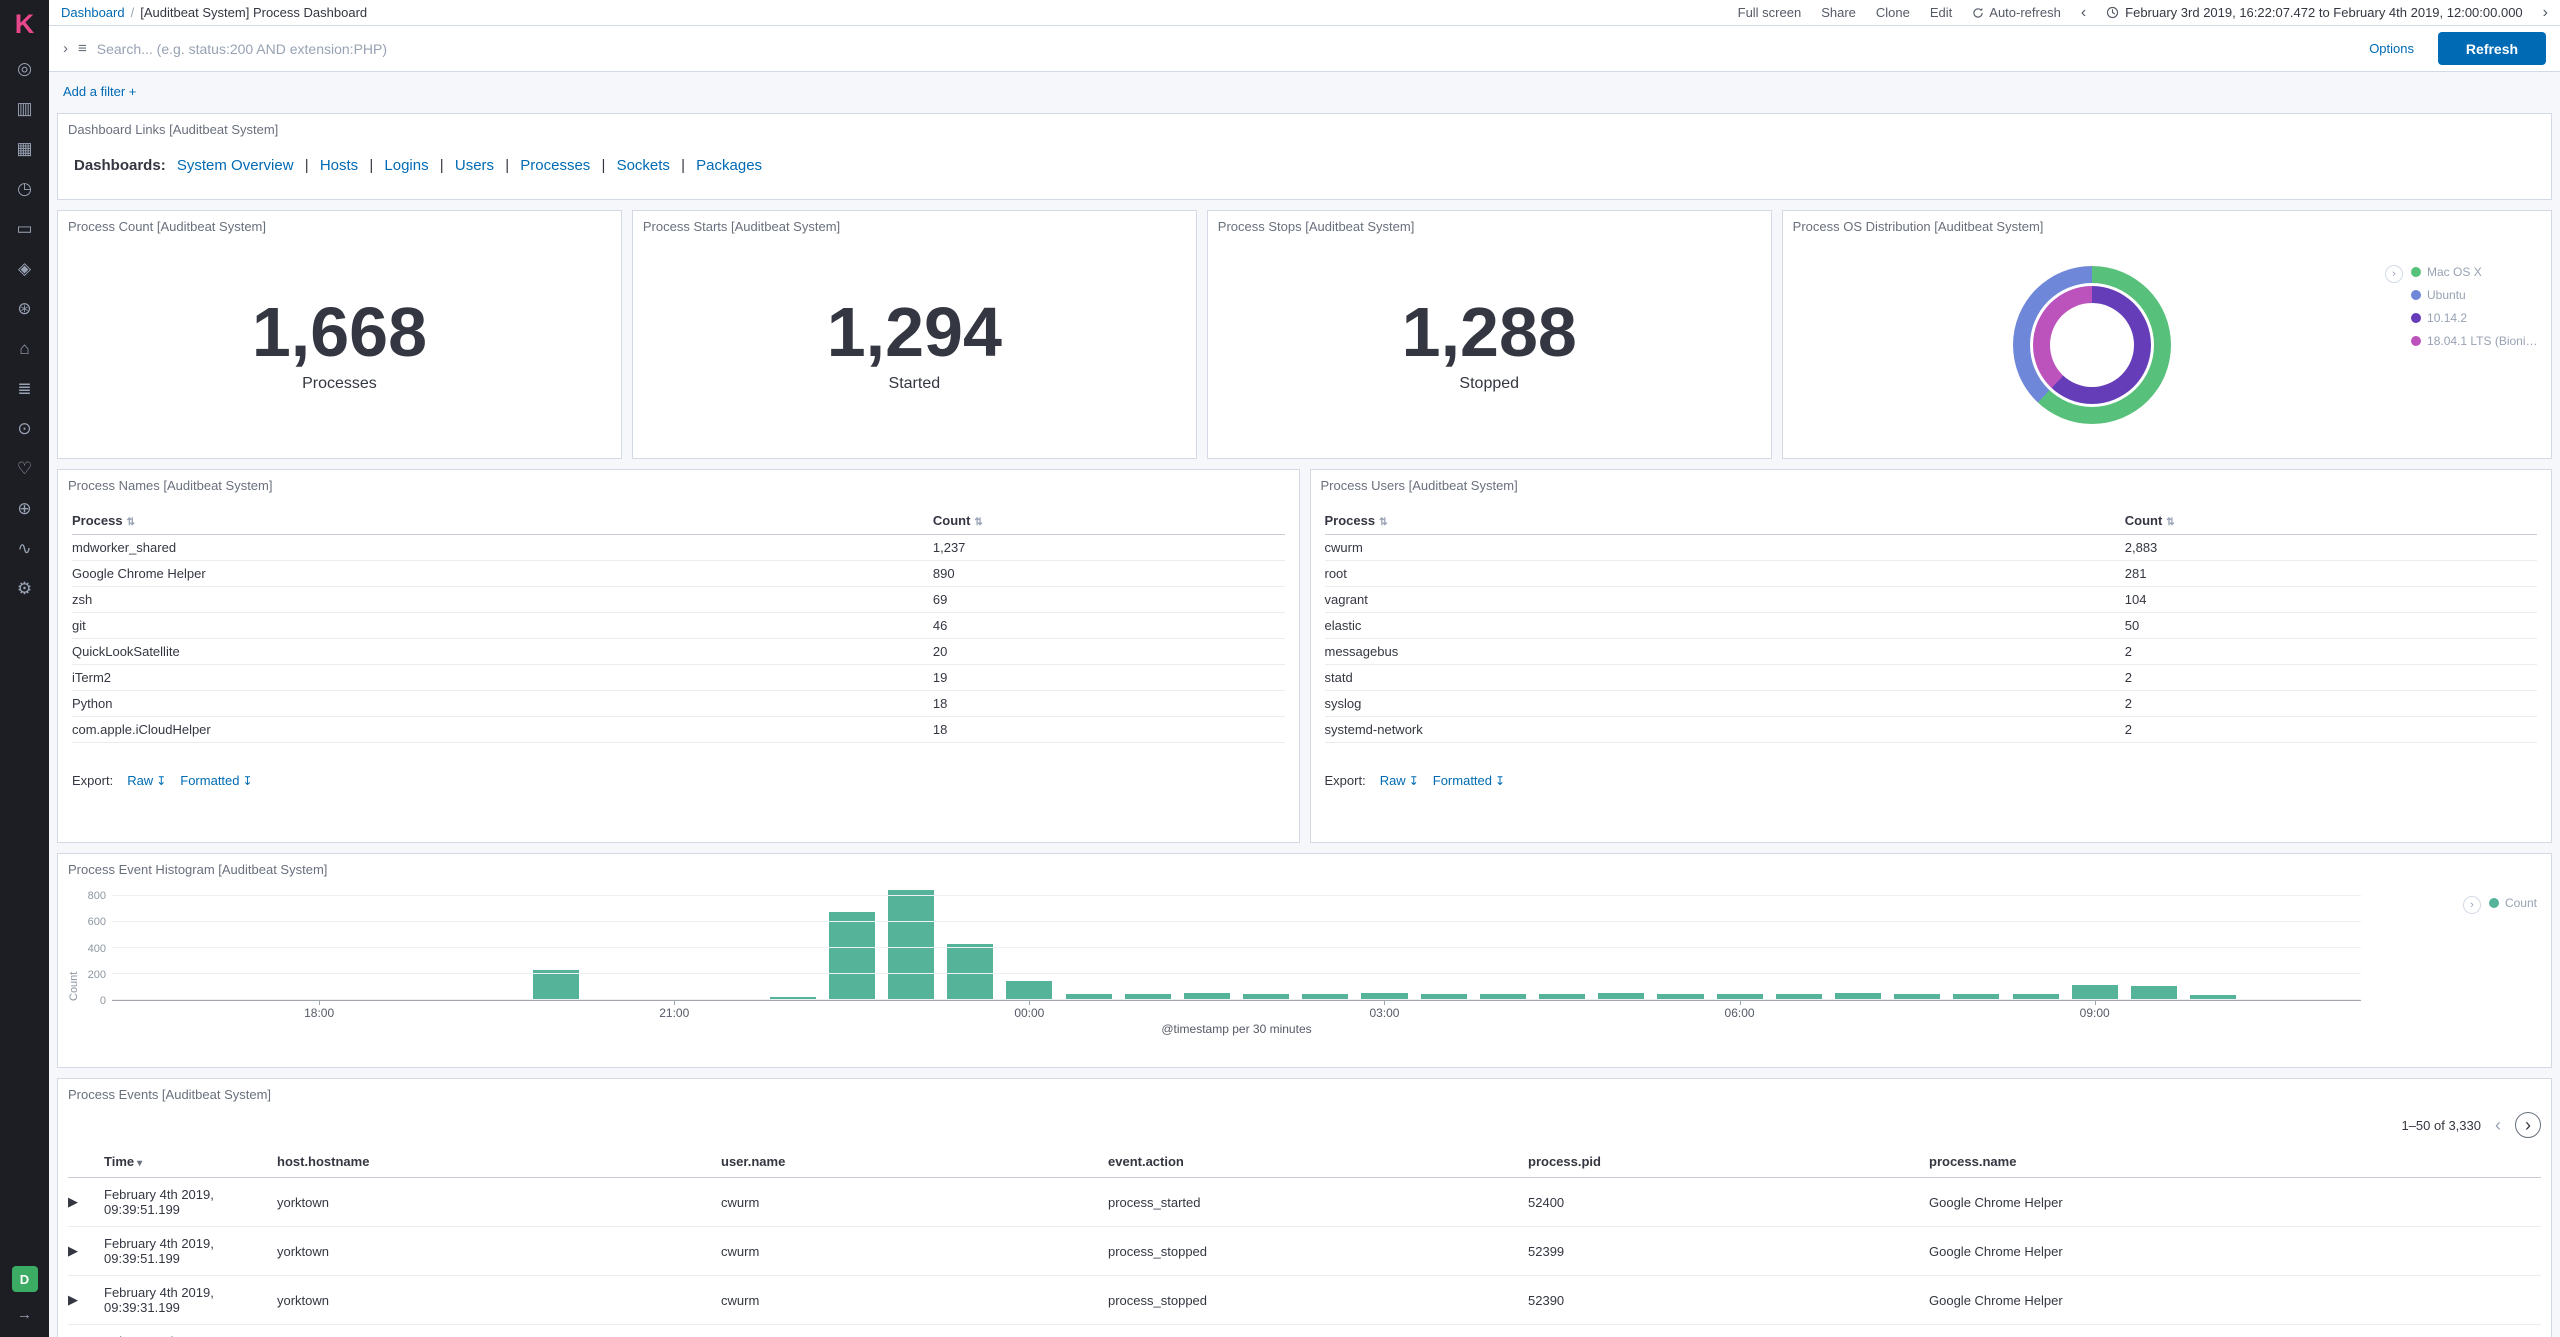 This screenshot has height=1337, width=2560. I want to click on search-input, so click(1228, 48).